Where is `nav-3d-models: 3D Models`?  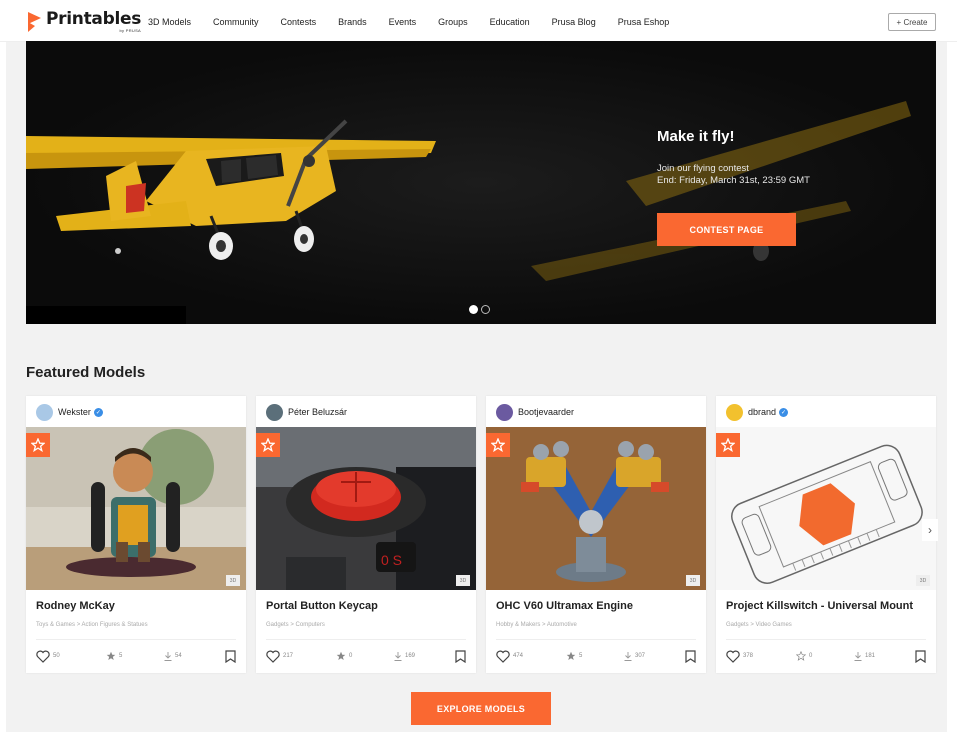
nav-3d-models: 3D Models is located at coordinates (169, 22).